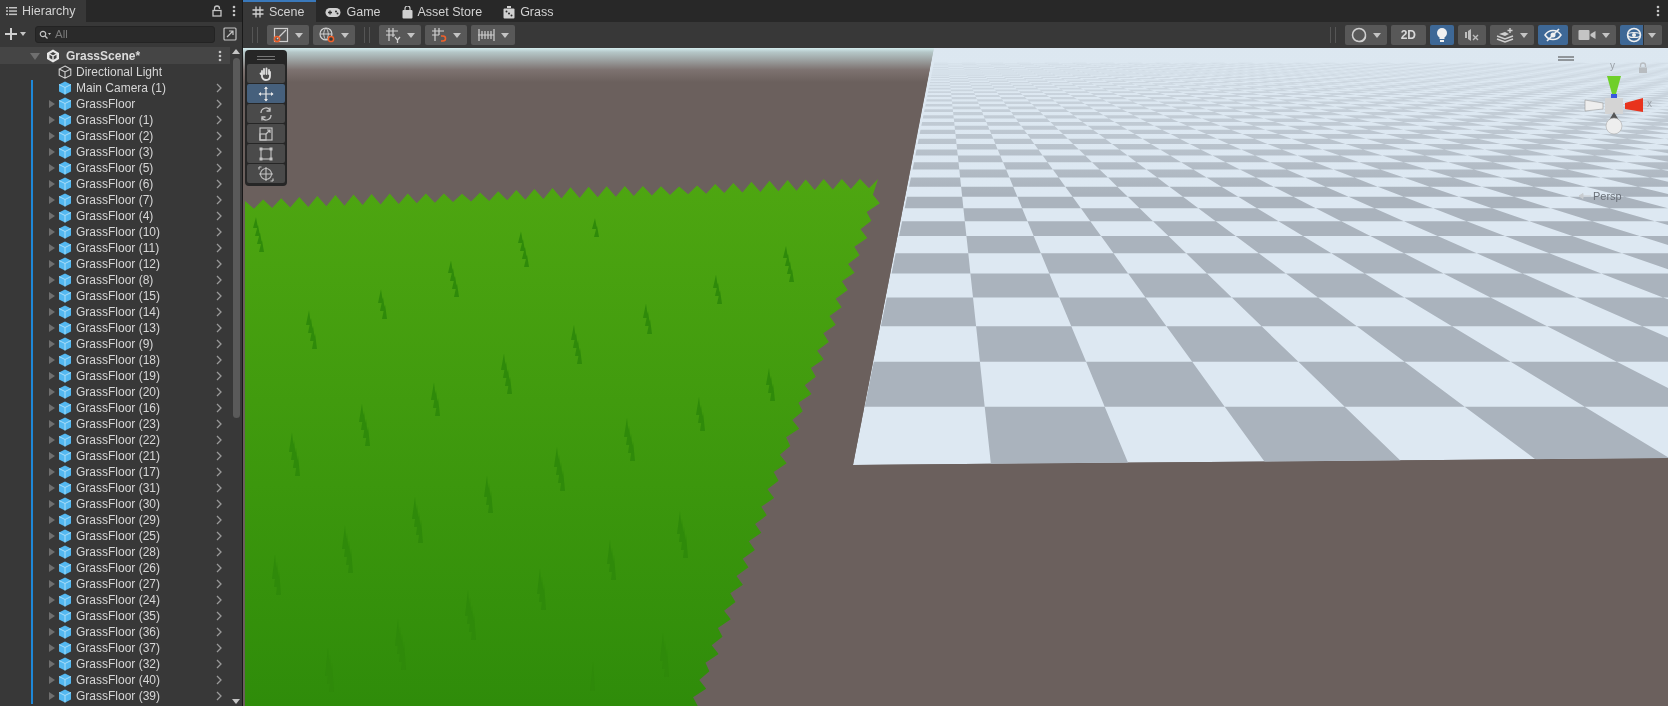 This screenshot has height=706, width=1668. What do you see at coordinates (115, 392) in the screenshot?
I see `hierarchy-item: GrassFloor (20)` at bounding box center [115, 392].